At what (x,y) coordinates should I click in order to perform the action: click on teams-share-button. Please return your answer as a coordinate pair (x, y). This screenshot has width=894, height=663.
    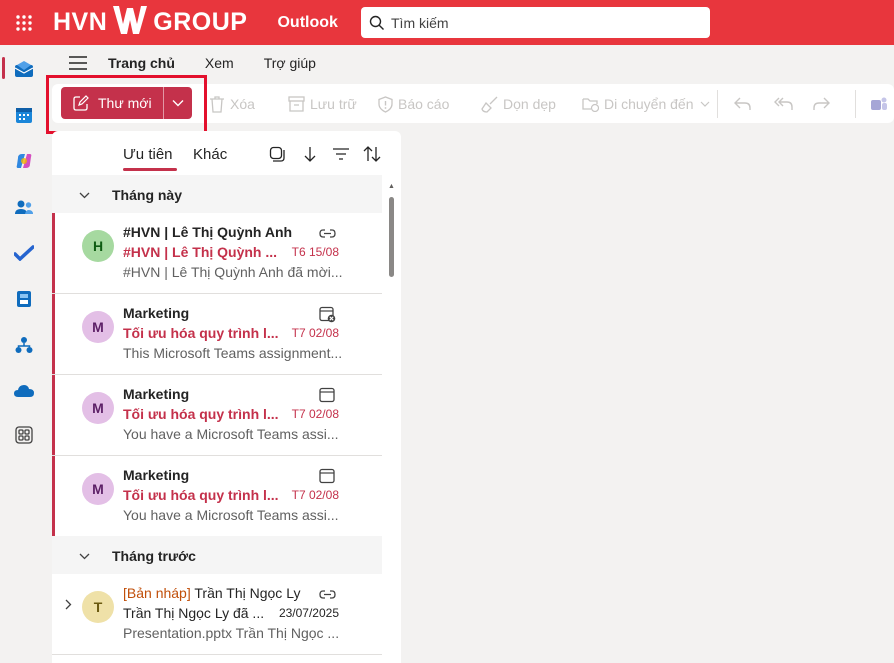
    Looking at the image, I should click on (881, 104).